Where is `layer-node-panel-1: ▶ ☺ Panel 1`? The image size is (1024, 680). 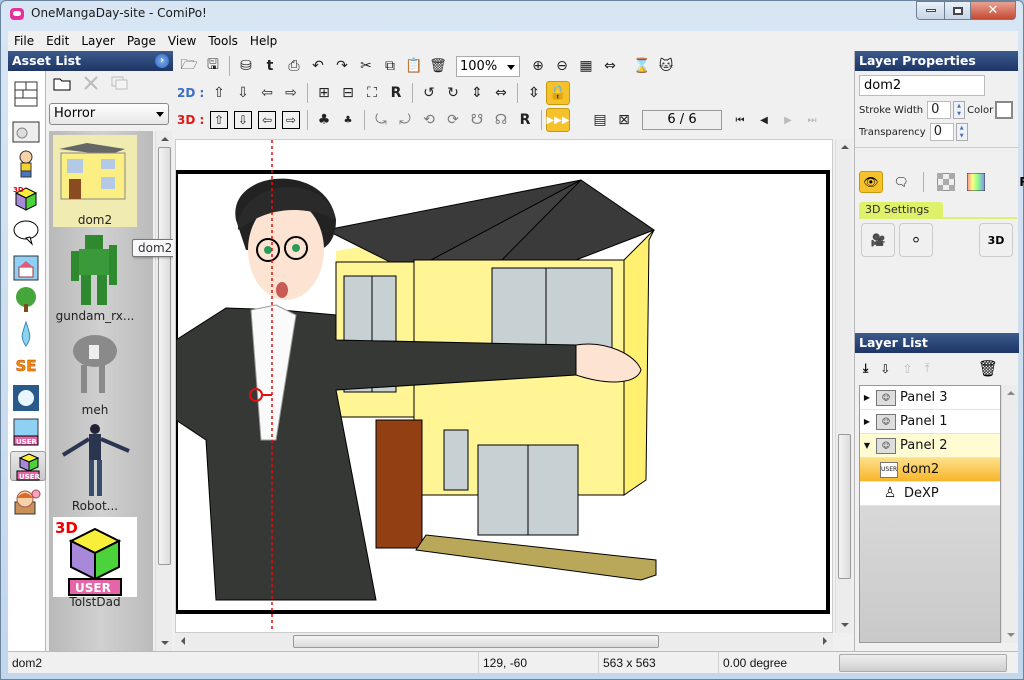 layer-node-panel-1: ▶ ☺ Panel 1 is located at coordinates (930, 422).